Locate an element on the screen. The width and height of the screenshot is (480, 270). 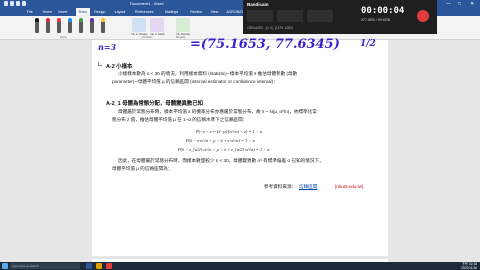
save-icon is located at coordinates (12, 3).